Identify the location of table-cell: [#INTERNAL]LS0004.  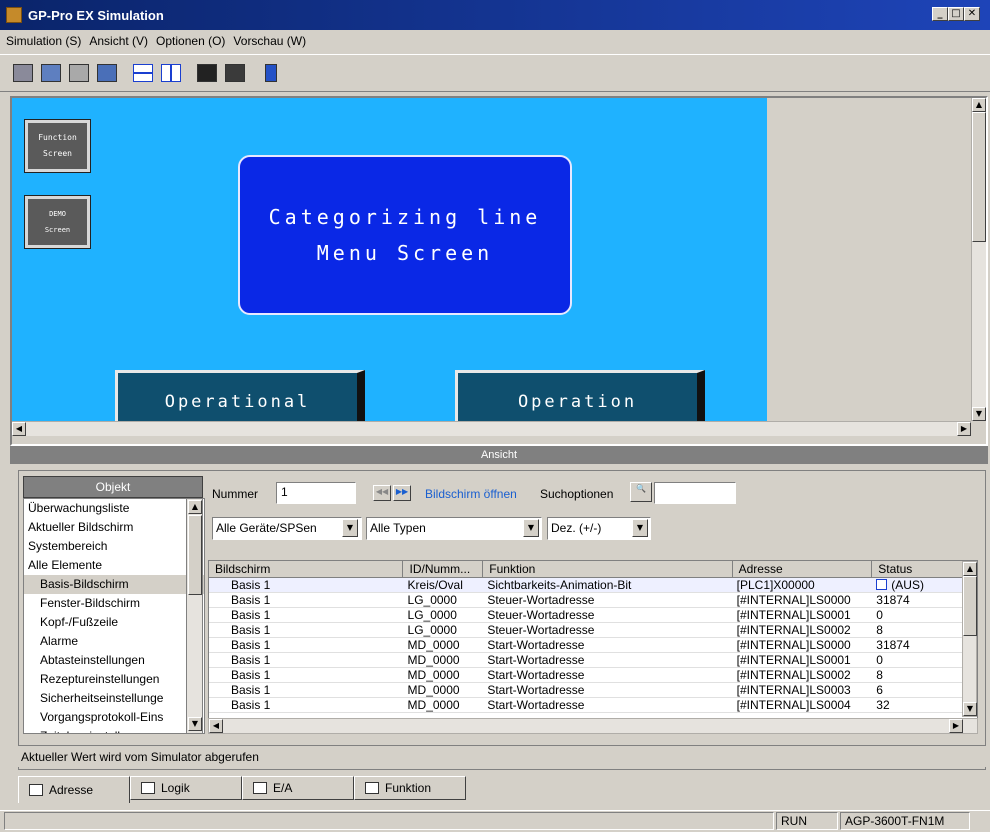
(793, 705).